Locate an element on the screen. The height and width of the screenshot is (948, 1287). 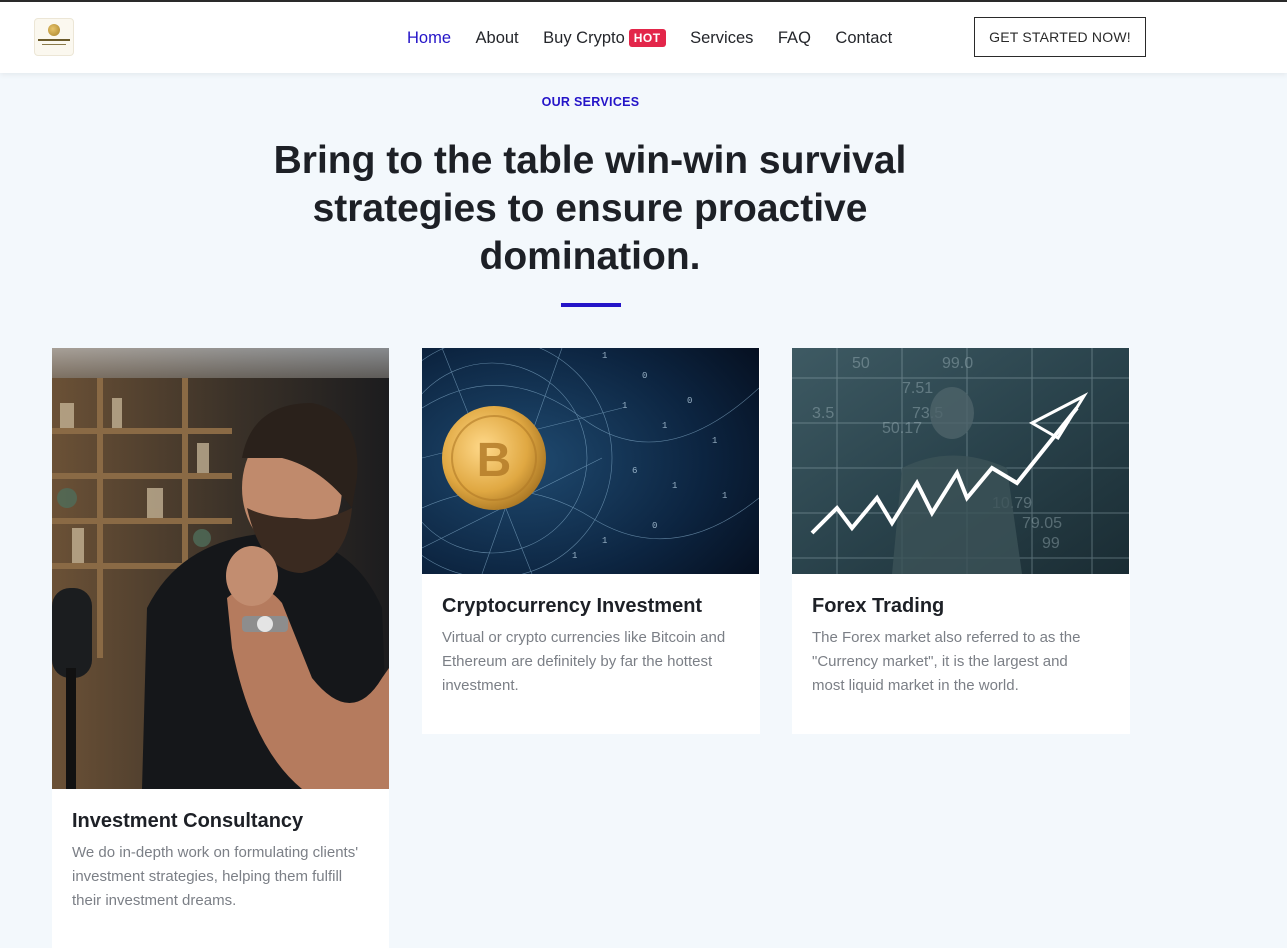
nav-buy-crypto: Buy Crypto HOT is located at coordinates (604, 38).